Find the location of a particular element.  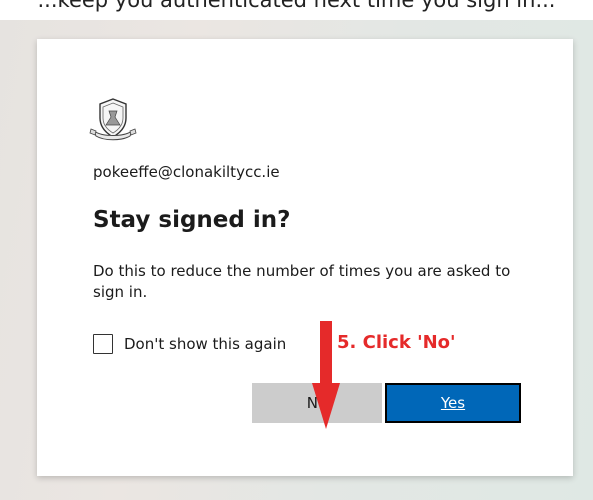

dialog-title: Stay signed in? is located at coordinates (192, 220).